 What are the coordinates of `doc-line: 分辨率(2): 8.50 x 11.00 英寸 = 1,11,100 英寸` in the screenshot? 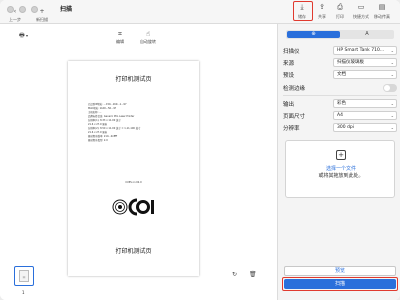 It's located at (114, 128).